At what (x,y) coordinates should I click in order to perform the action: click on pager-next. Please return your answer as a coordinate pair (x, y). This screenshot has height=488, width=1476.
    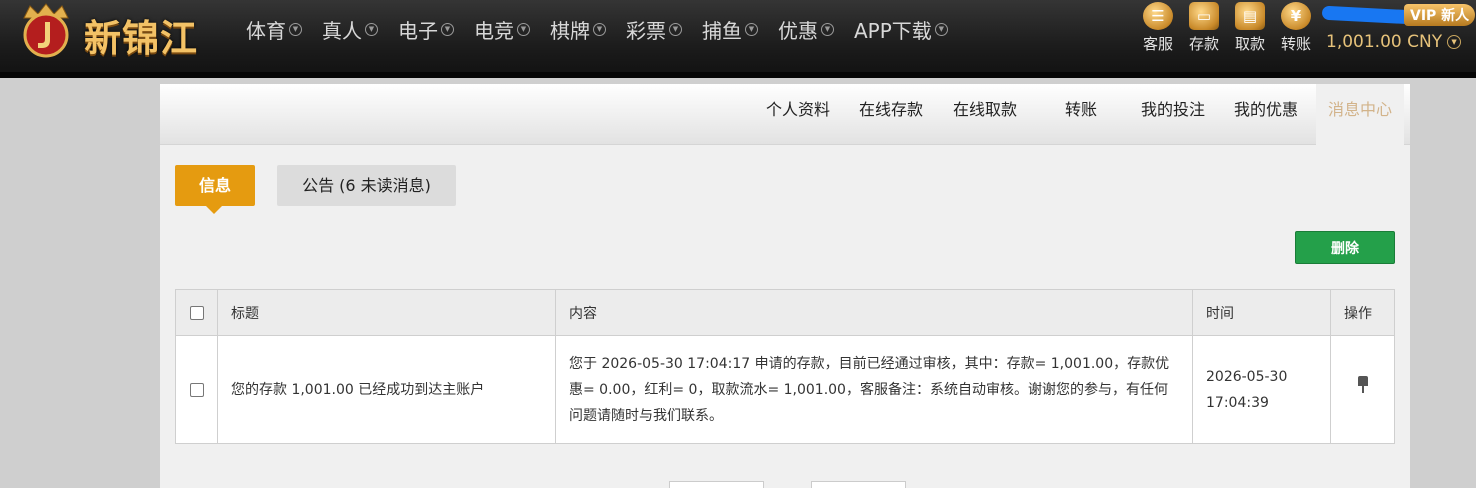
    Looking at the image, I should click on (858, 484).